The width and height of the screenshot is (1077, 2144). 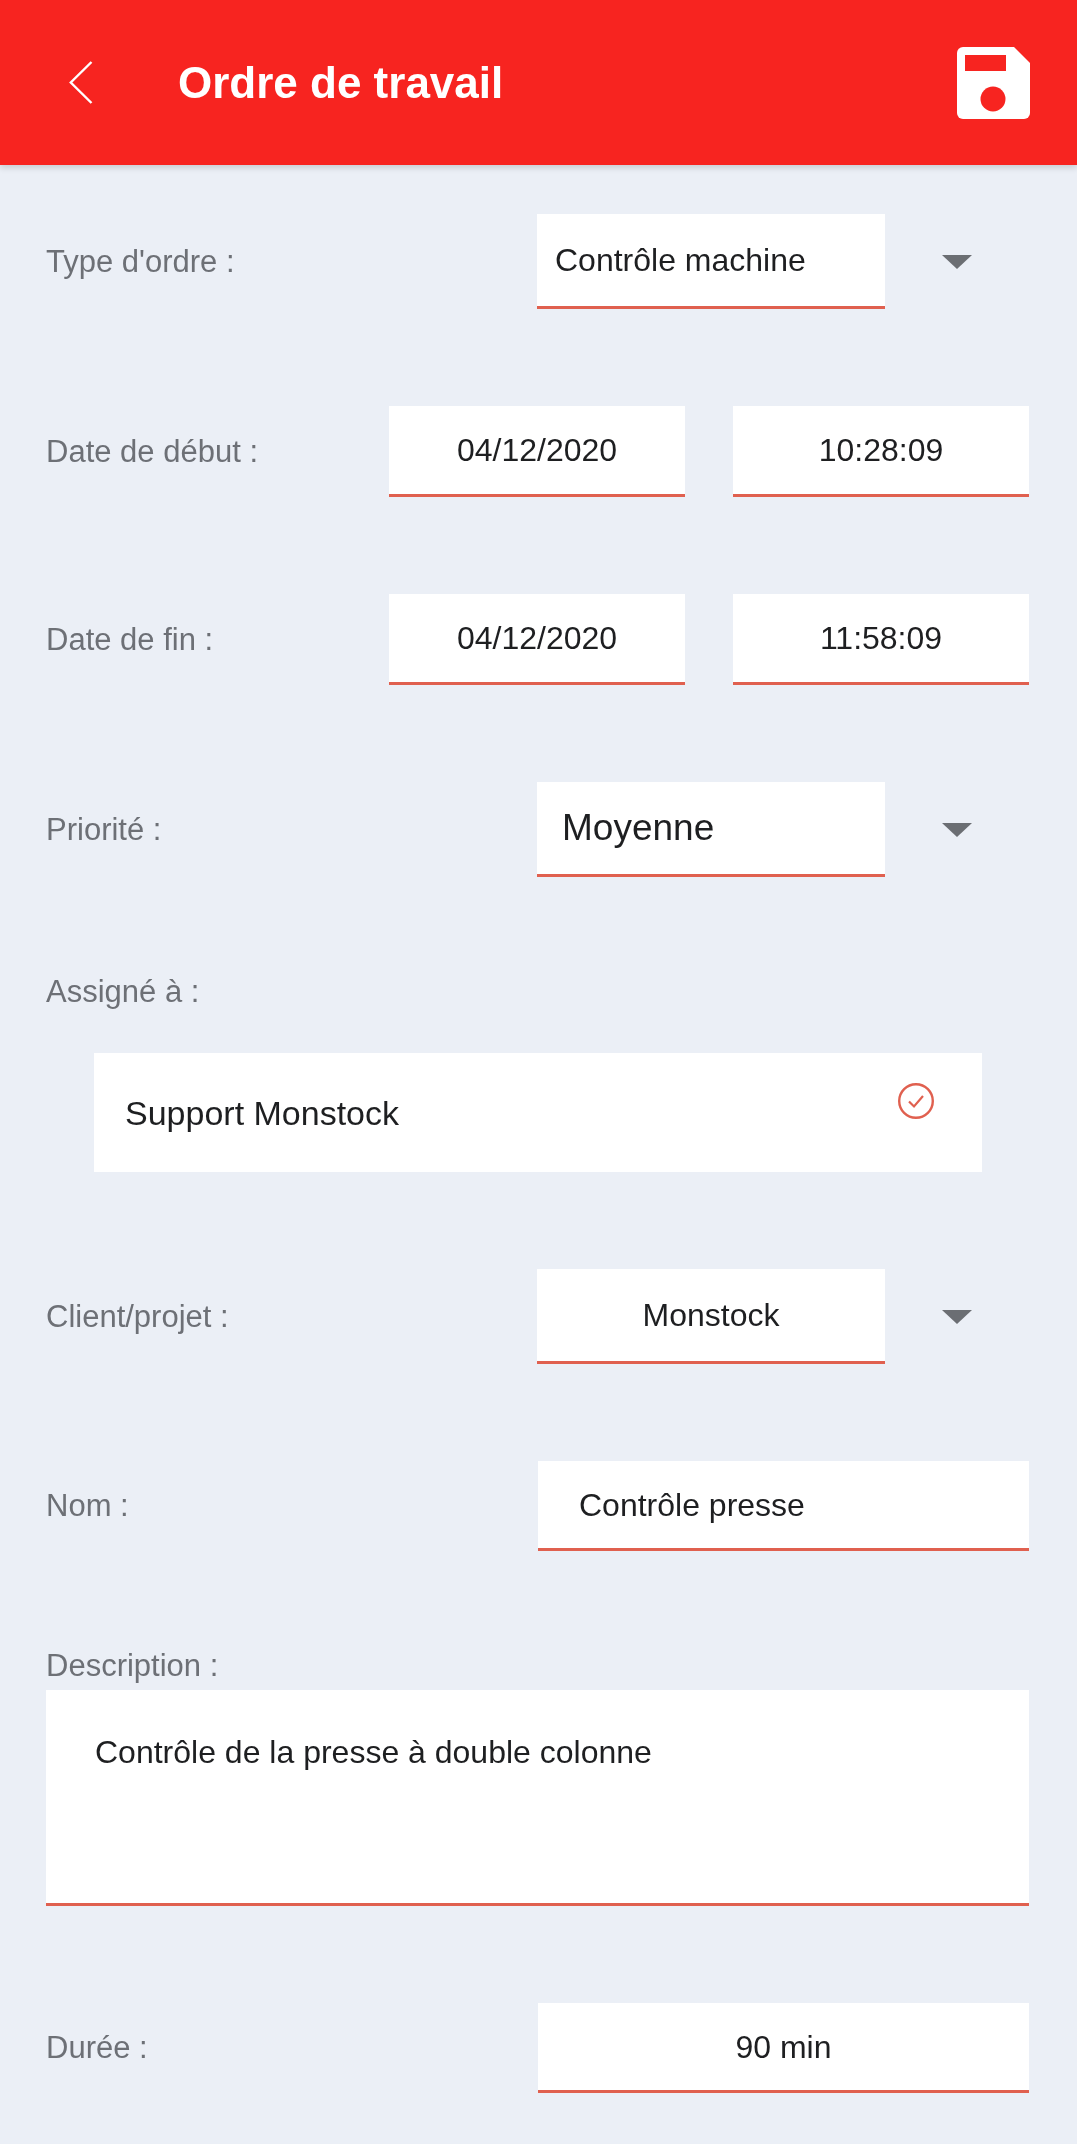 I want to click on dropdown-field: Contrôle machine, so click(x=711, y=261).